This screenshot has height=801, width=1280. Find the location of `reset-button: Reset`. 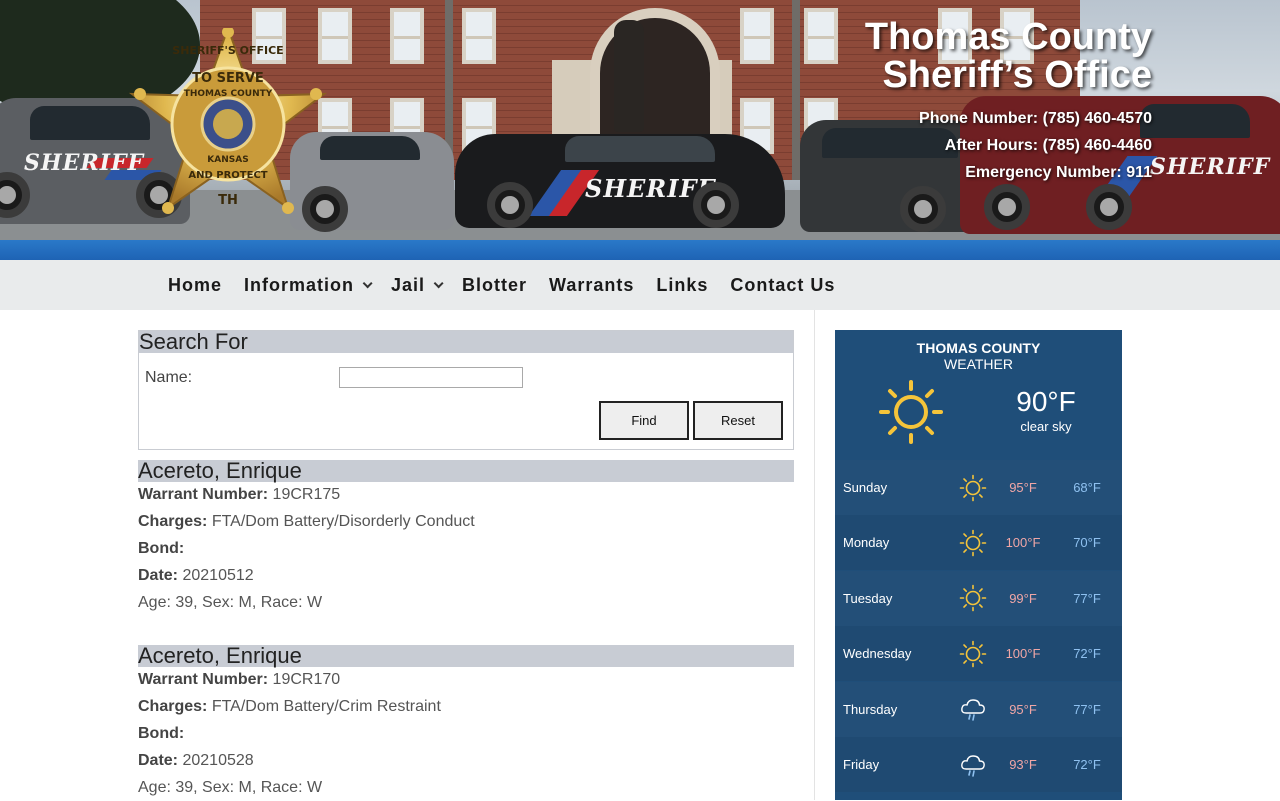

reset-button: Reset is located at coordinates (738, 420).